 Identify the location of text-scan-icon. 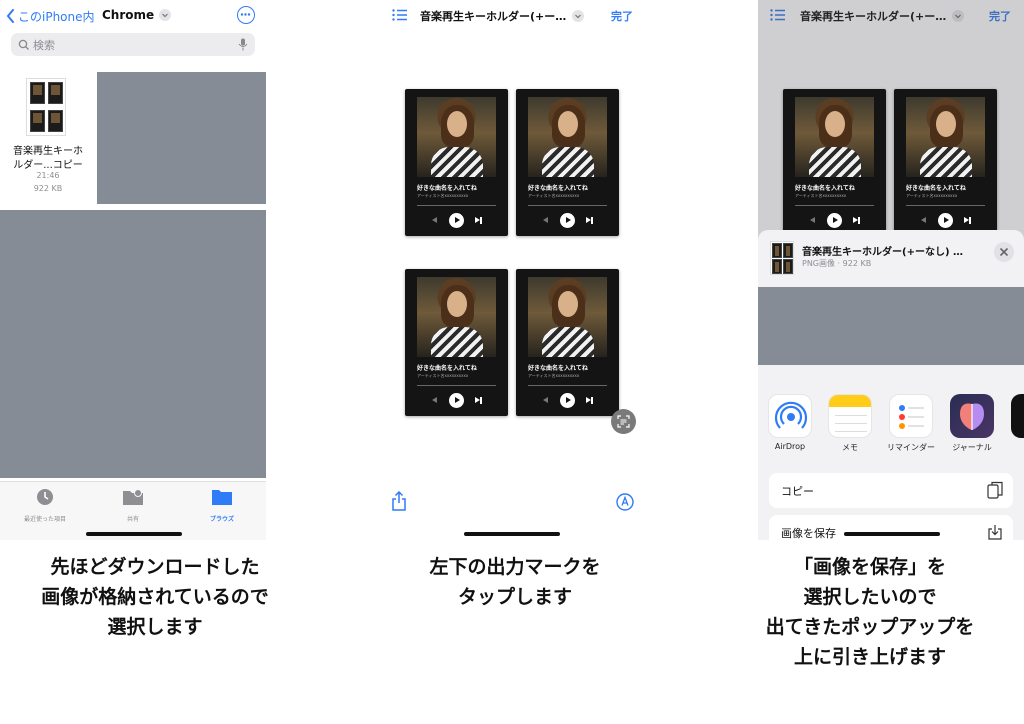
(623, 421).